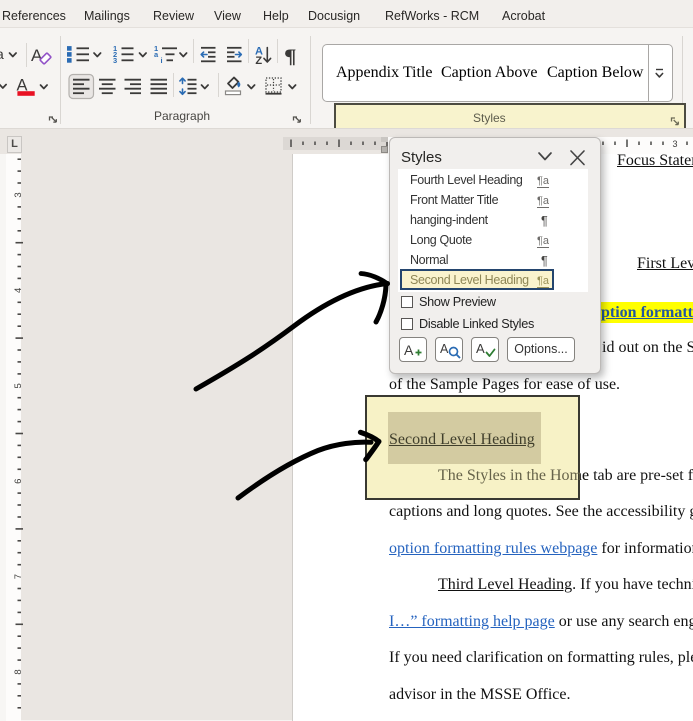 Image resolution: width=693 pixels, height=721 pixels. Describe the element at coordinates (18, 671) in the screenshot. I see `svg-text: 8` at that location.